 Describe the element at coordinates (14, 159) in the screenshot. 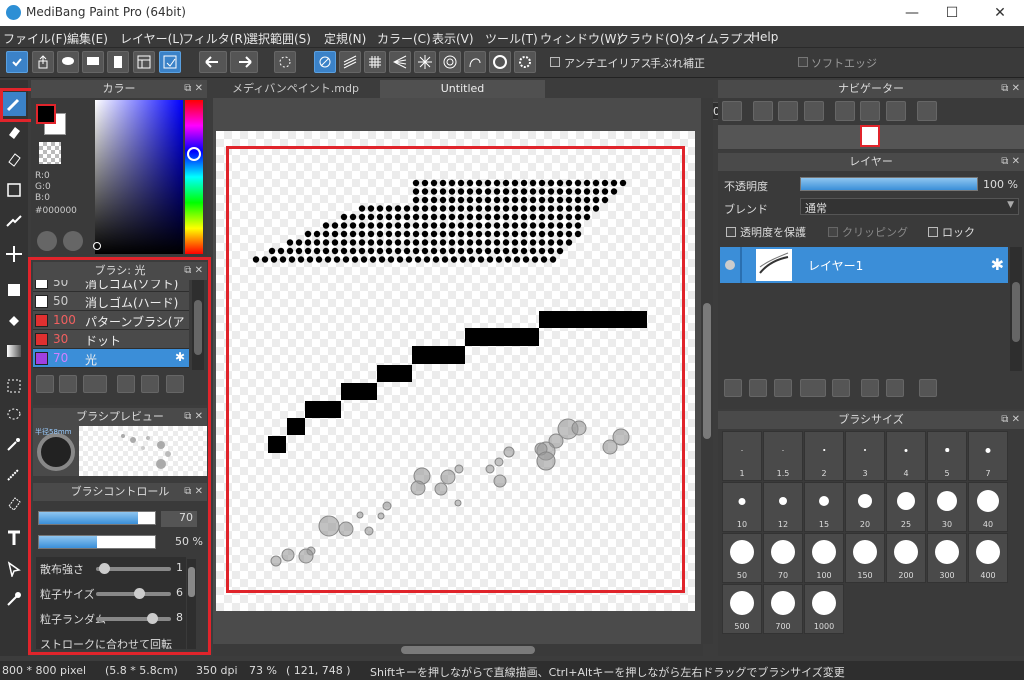

I see `dot-eraser-tool-icon` at that location.